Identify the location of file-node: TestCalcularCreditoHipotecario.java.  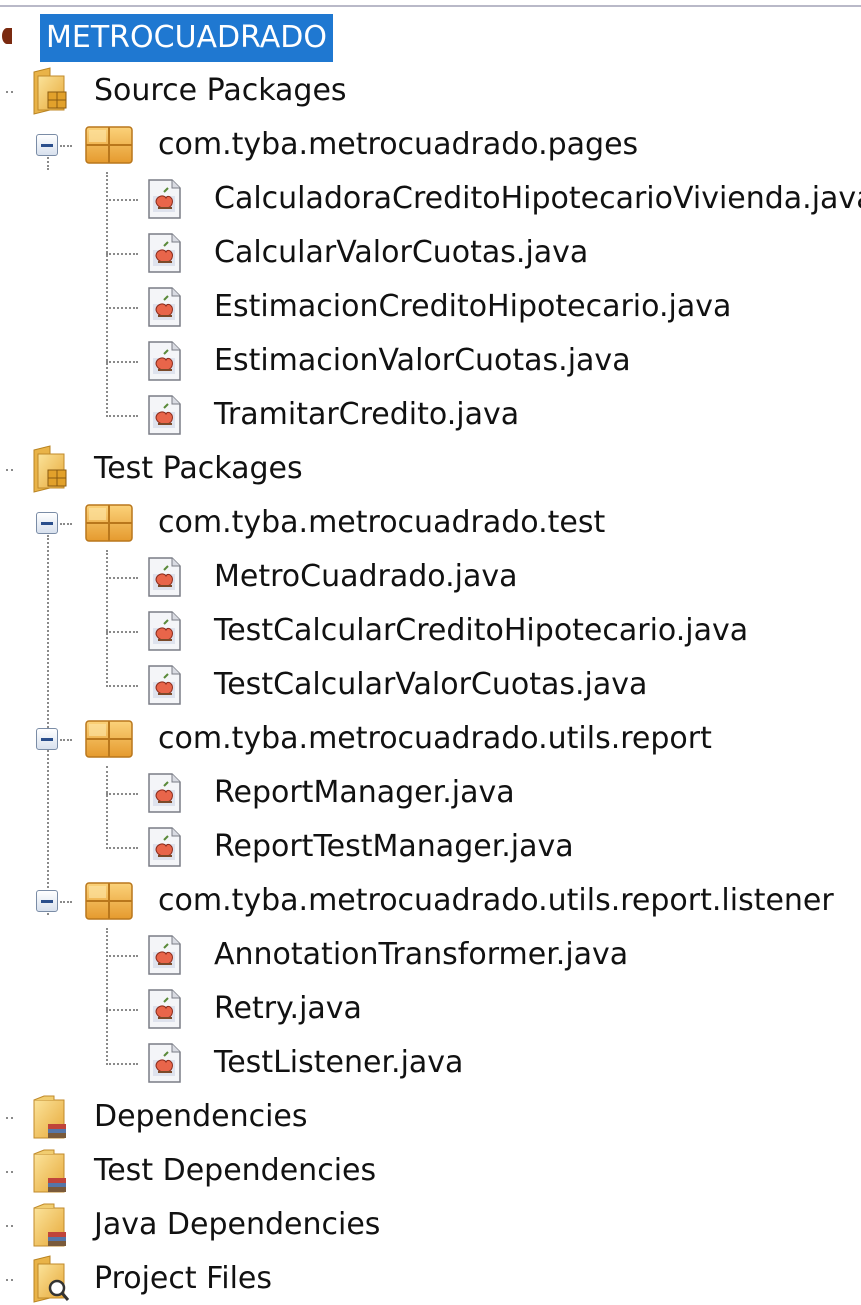
(446, 631).